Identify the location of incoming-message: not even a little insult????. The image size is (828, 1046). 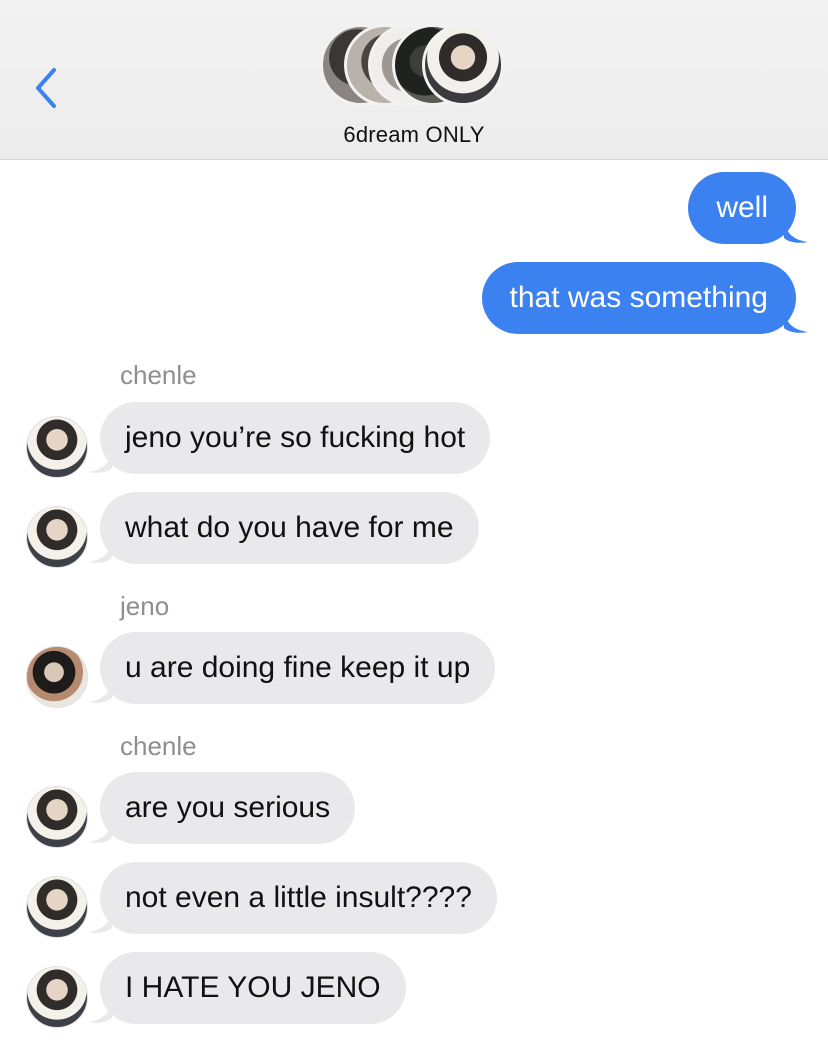
(292, 898).